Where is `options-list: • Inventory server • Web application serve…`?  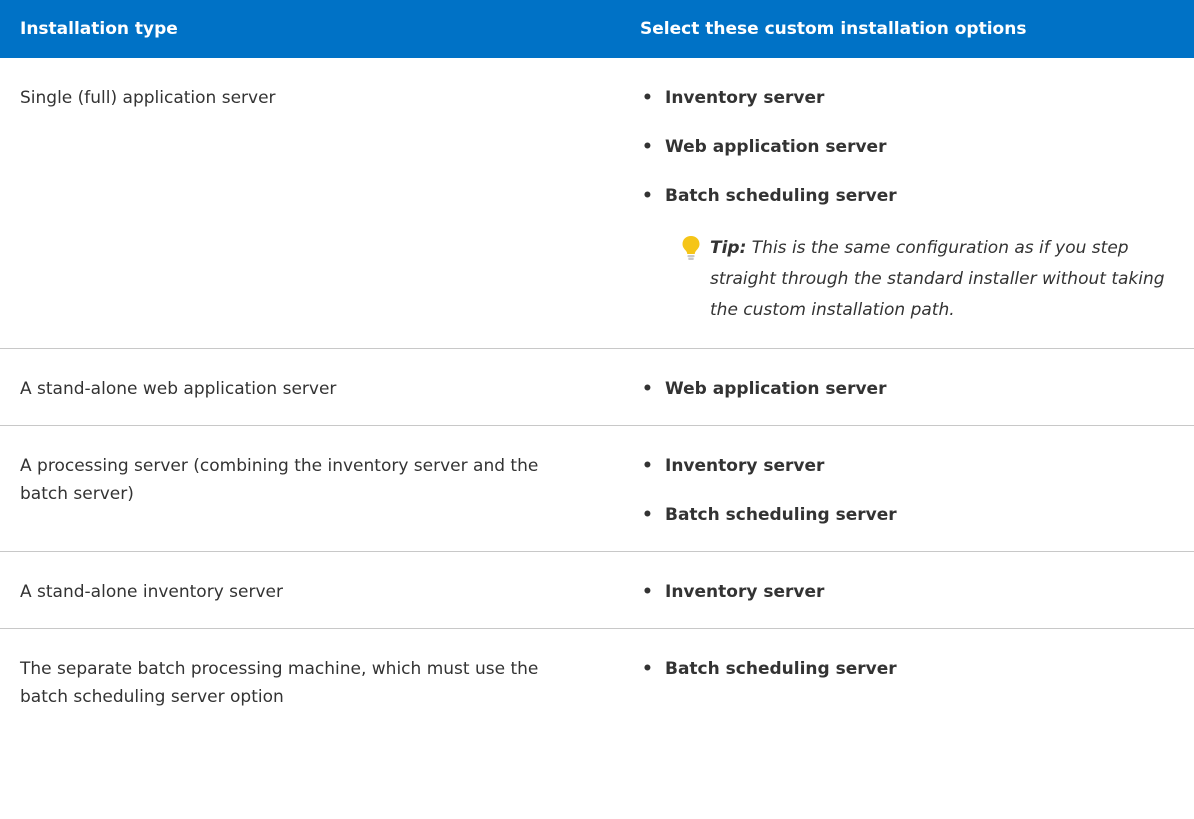 options-list: • Inventory server • Web application serve… is located at coordinates (917, 147).